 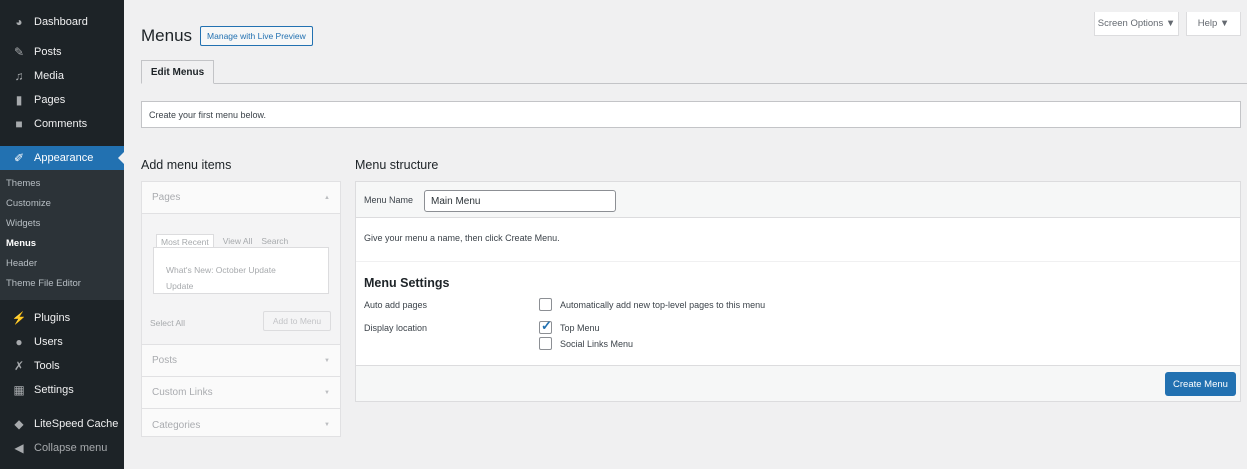 I want to click on wrench-icon: ✗, so click(x=19, y=366).